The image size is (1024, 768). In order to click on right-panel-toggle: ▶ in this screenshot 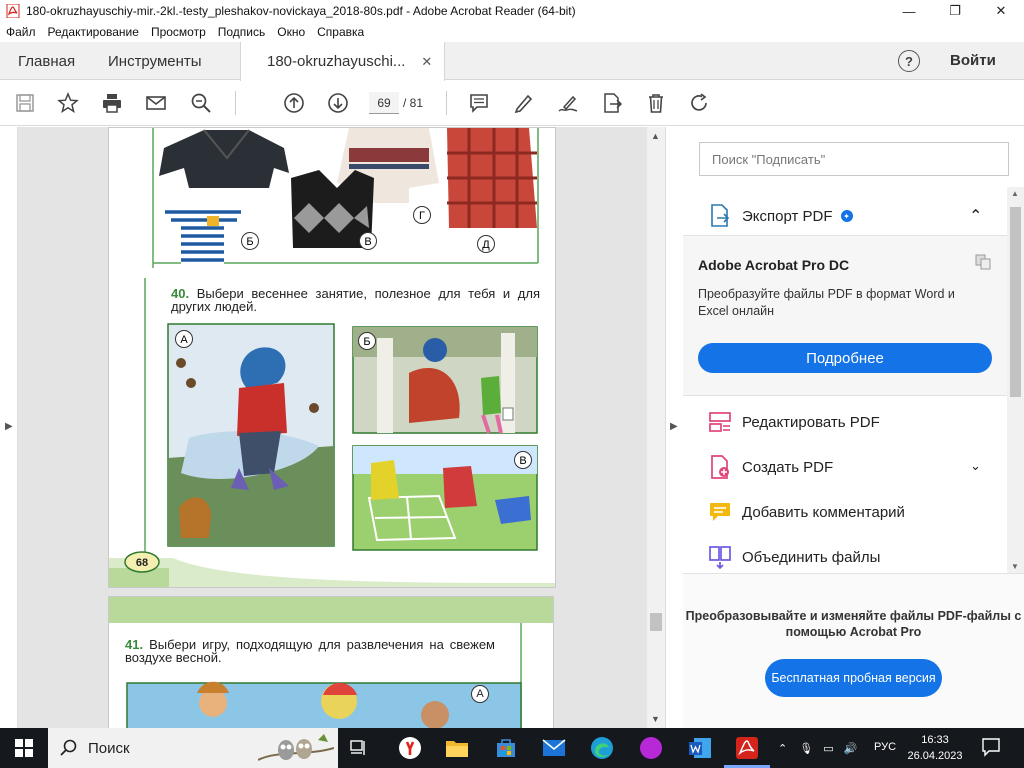, I will do `click(674, 427)`.